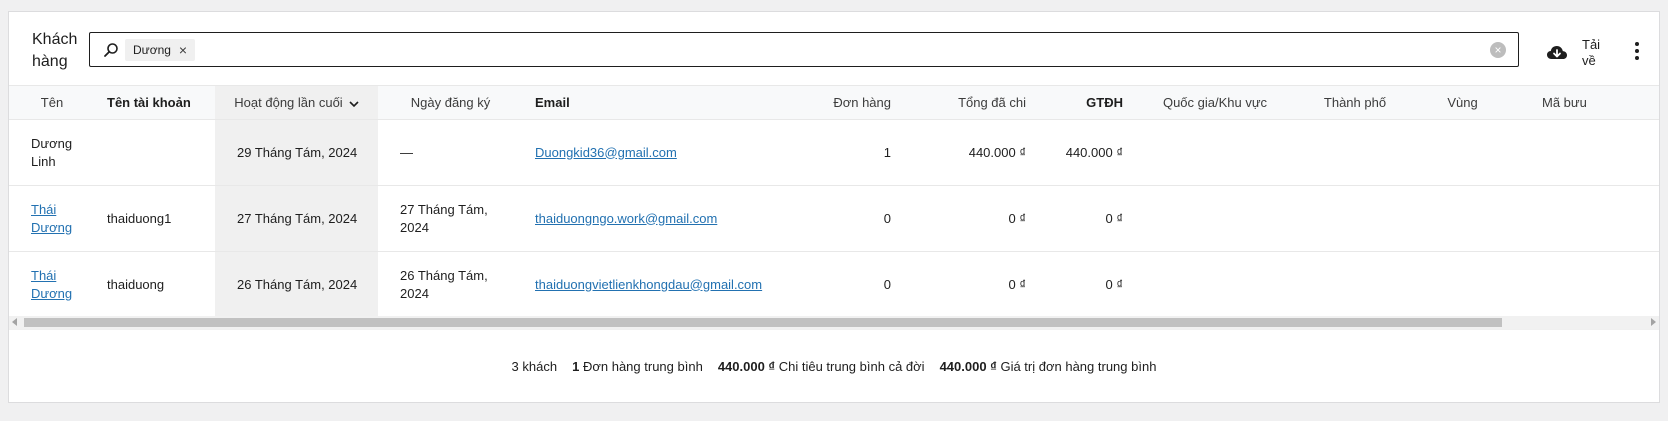 The width and height of the screenshot is (1668, 421). I want to click on column-header-email: Email, so click(648, 102).